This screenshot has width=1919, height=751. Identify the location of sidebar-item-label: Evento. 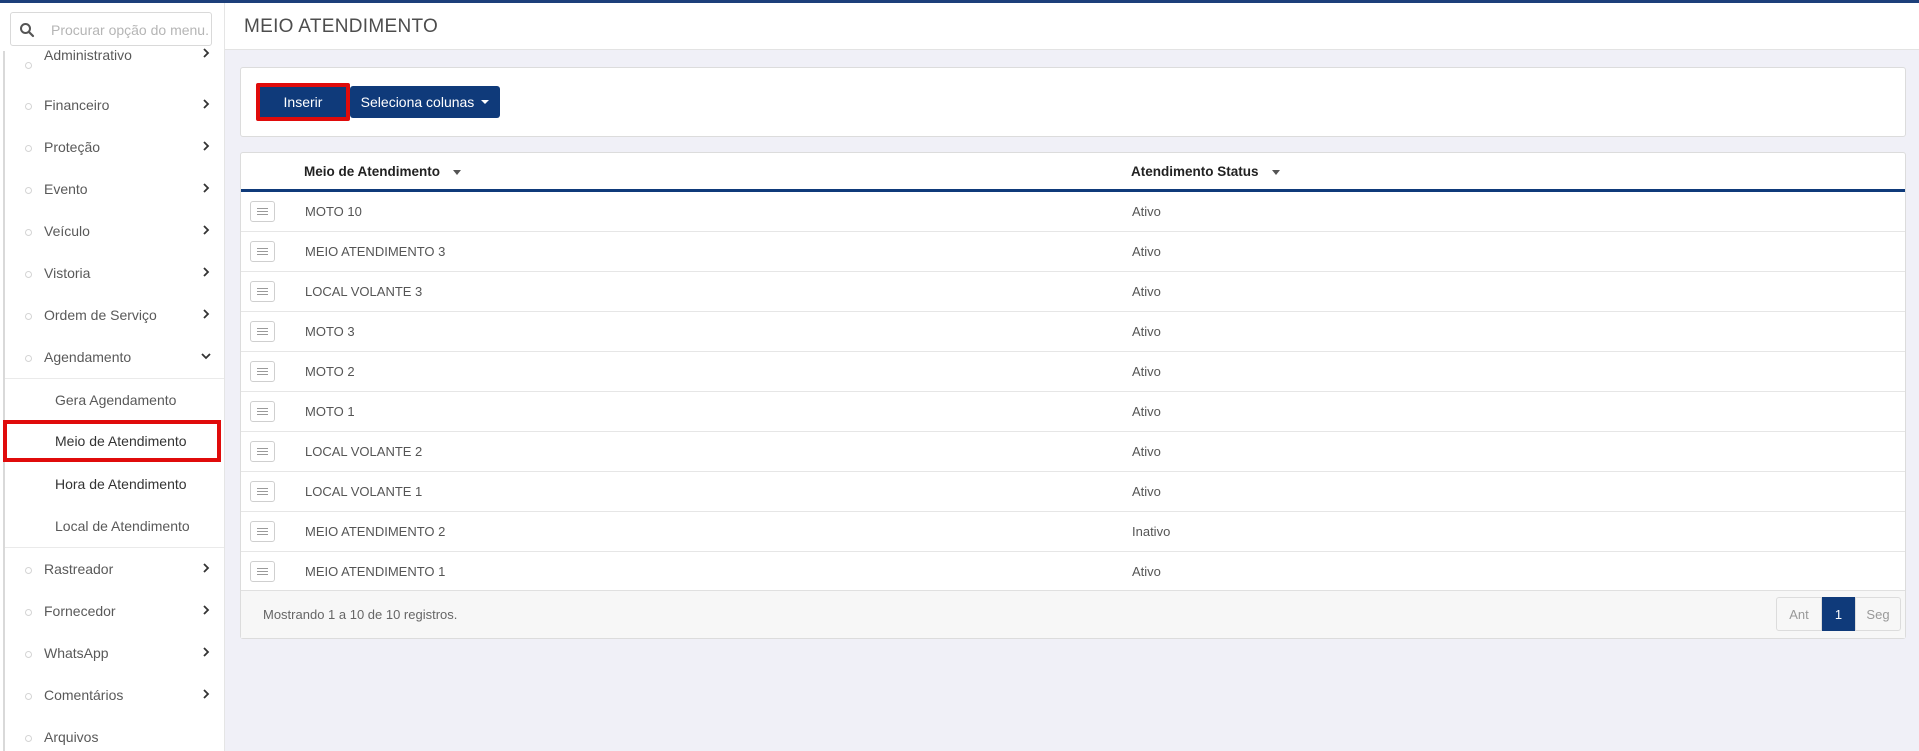
(66, 189).